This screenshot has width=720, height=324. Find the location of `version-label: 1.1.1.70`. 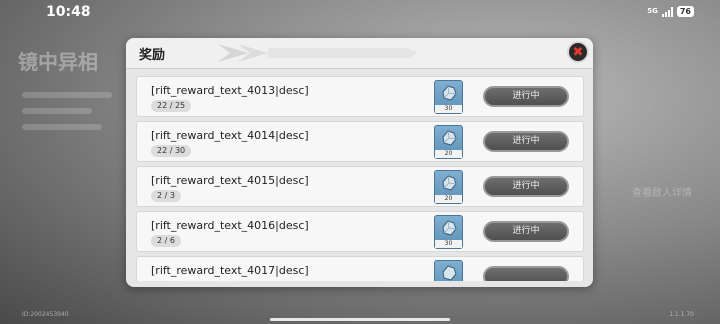

version-label: 1.1.1.70 is located at coordinates (681, 314).